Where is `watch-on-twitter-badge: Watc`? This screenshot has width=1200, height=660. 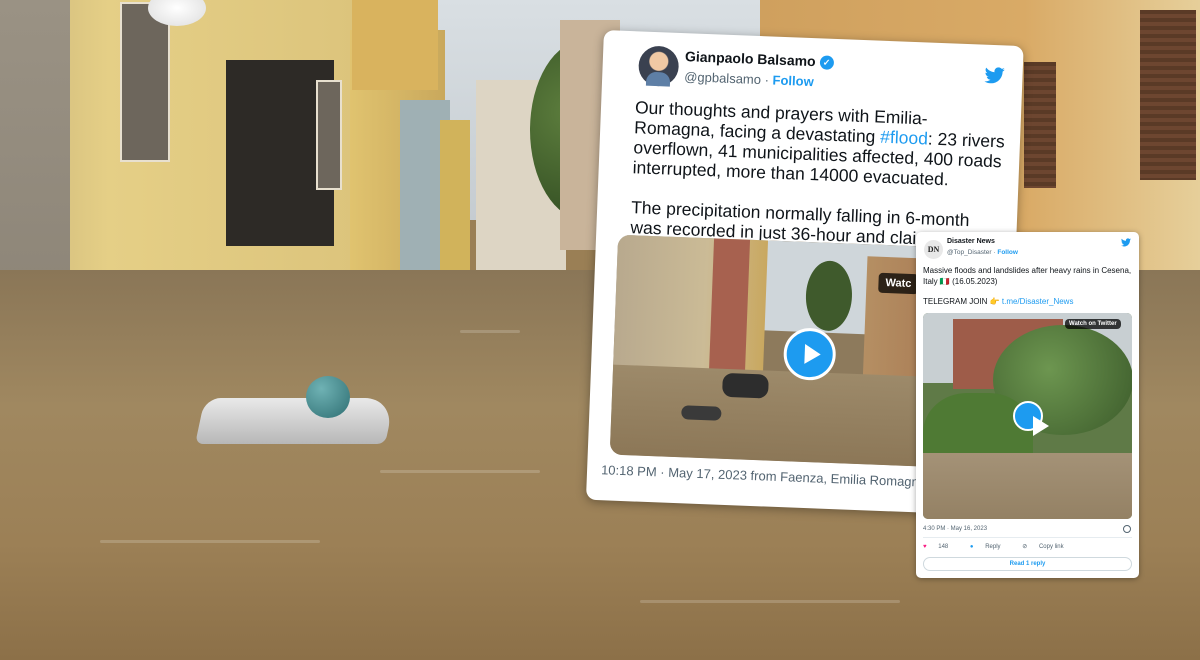 watch-on-twitter-badge: Watc is located at coordinates (898, 283).